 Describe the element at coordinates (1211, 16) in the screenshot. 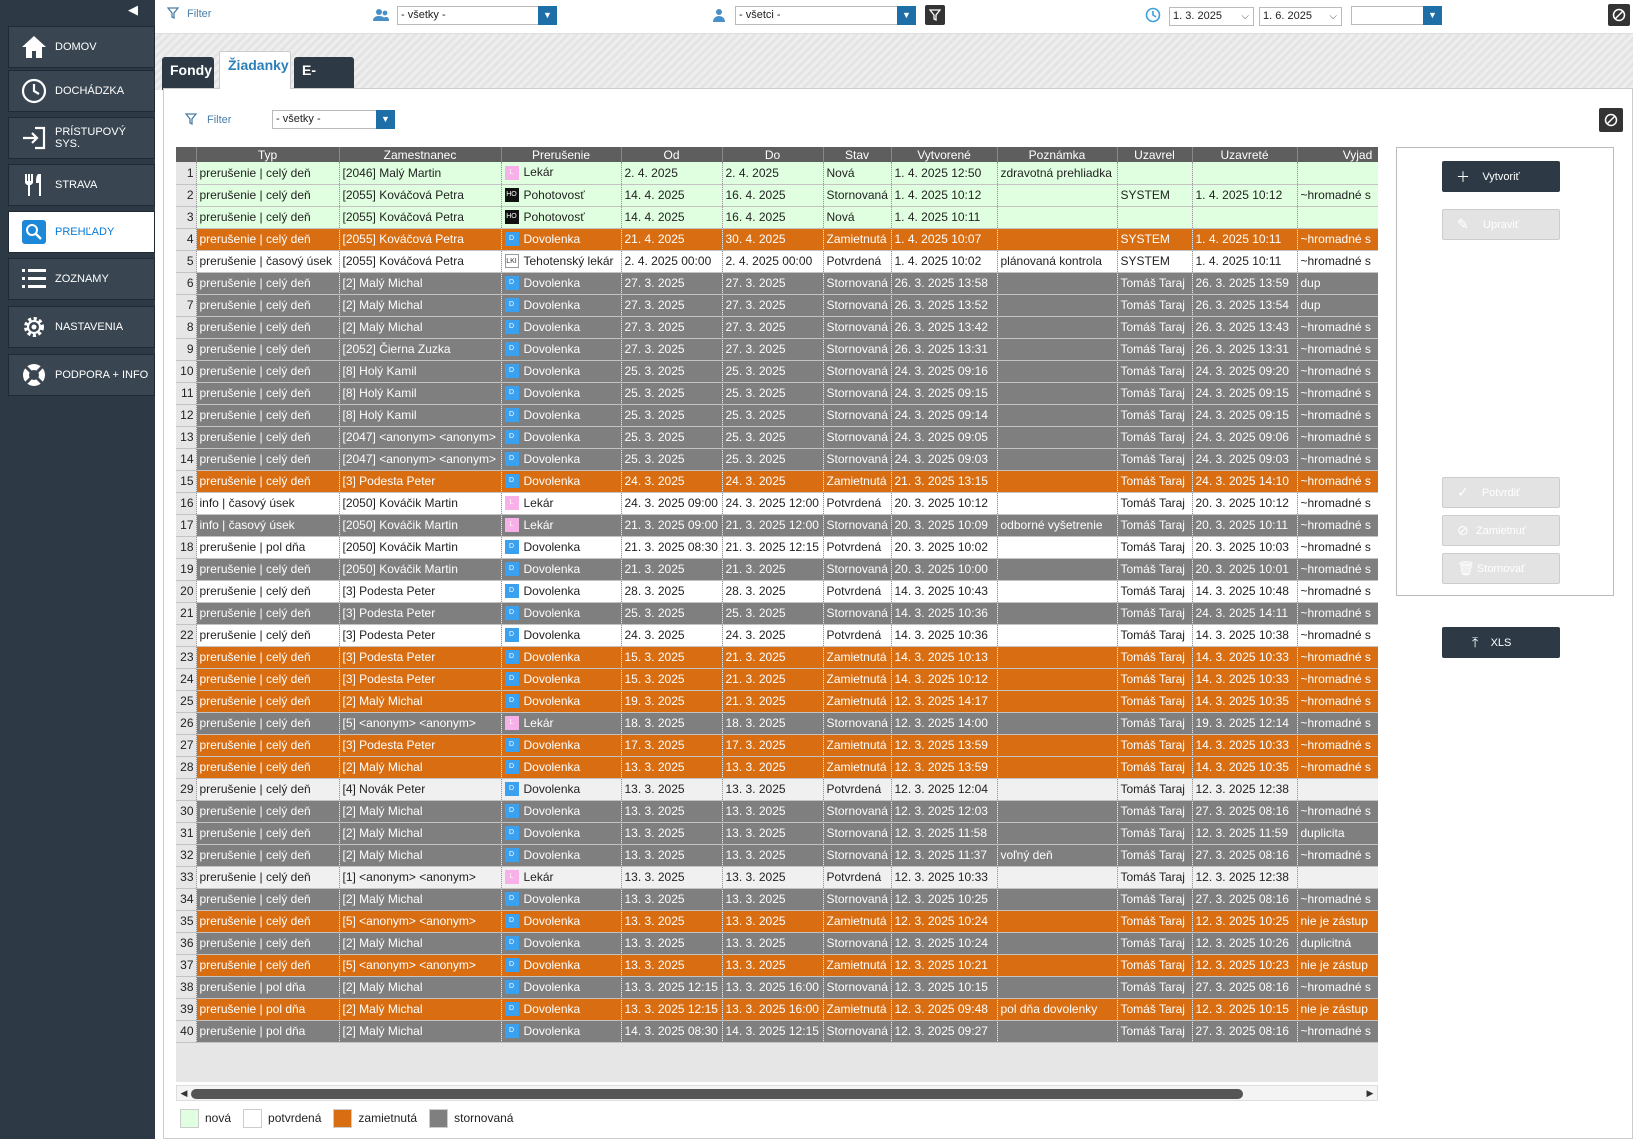

I see `date-from-input: 1. 3. 2025 ⌵` at that location.